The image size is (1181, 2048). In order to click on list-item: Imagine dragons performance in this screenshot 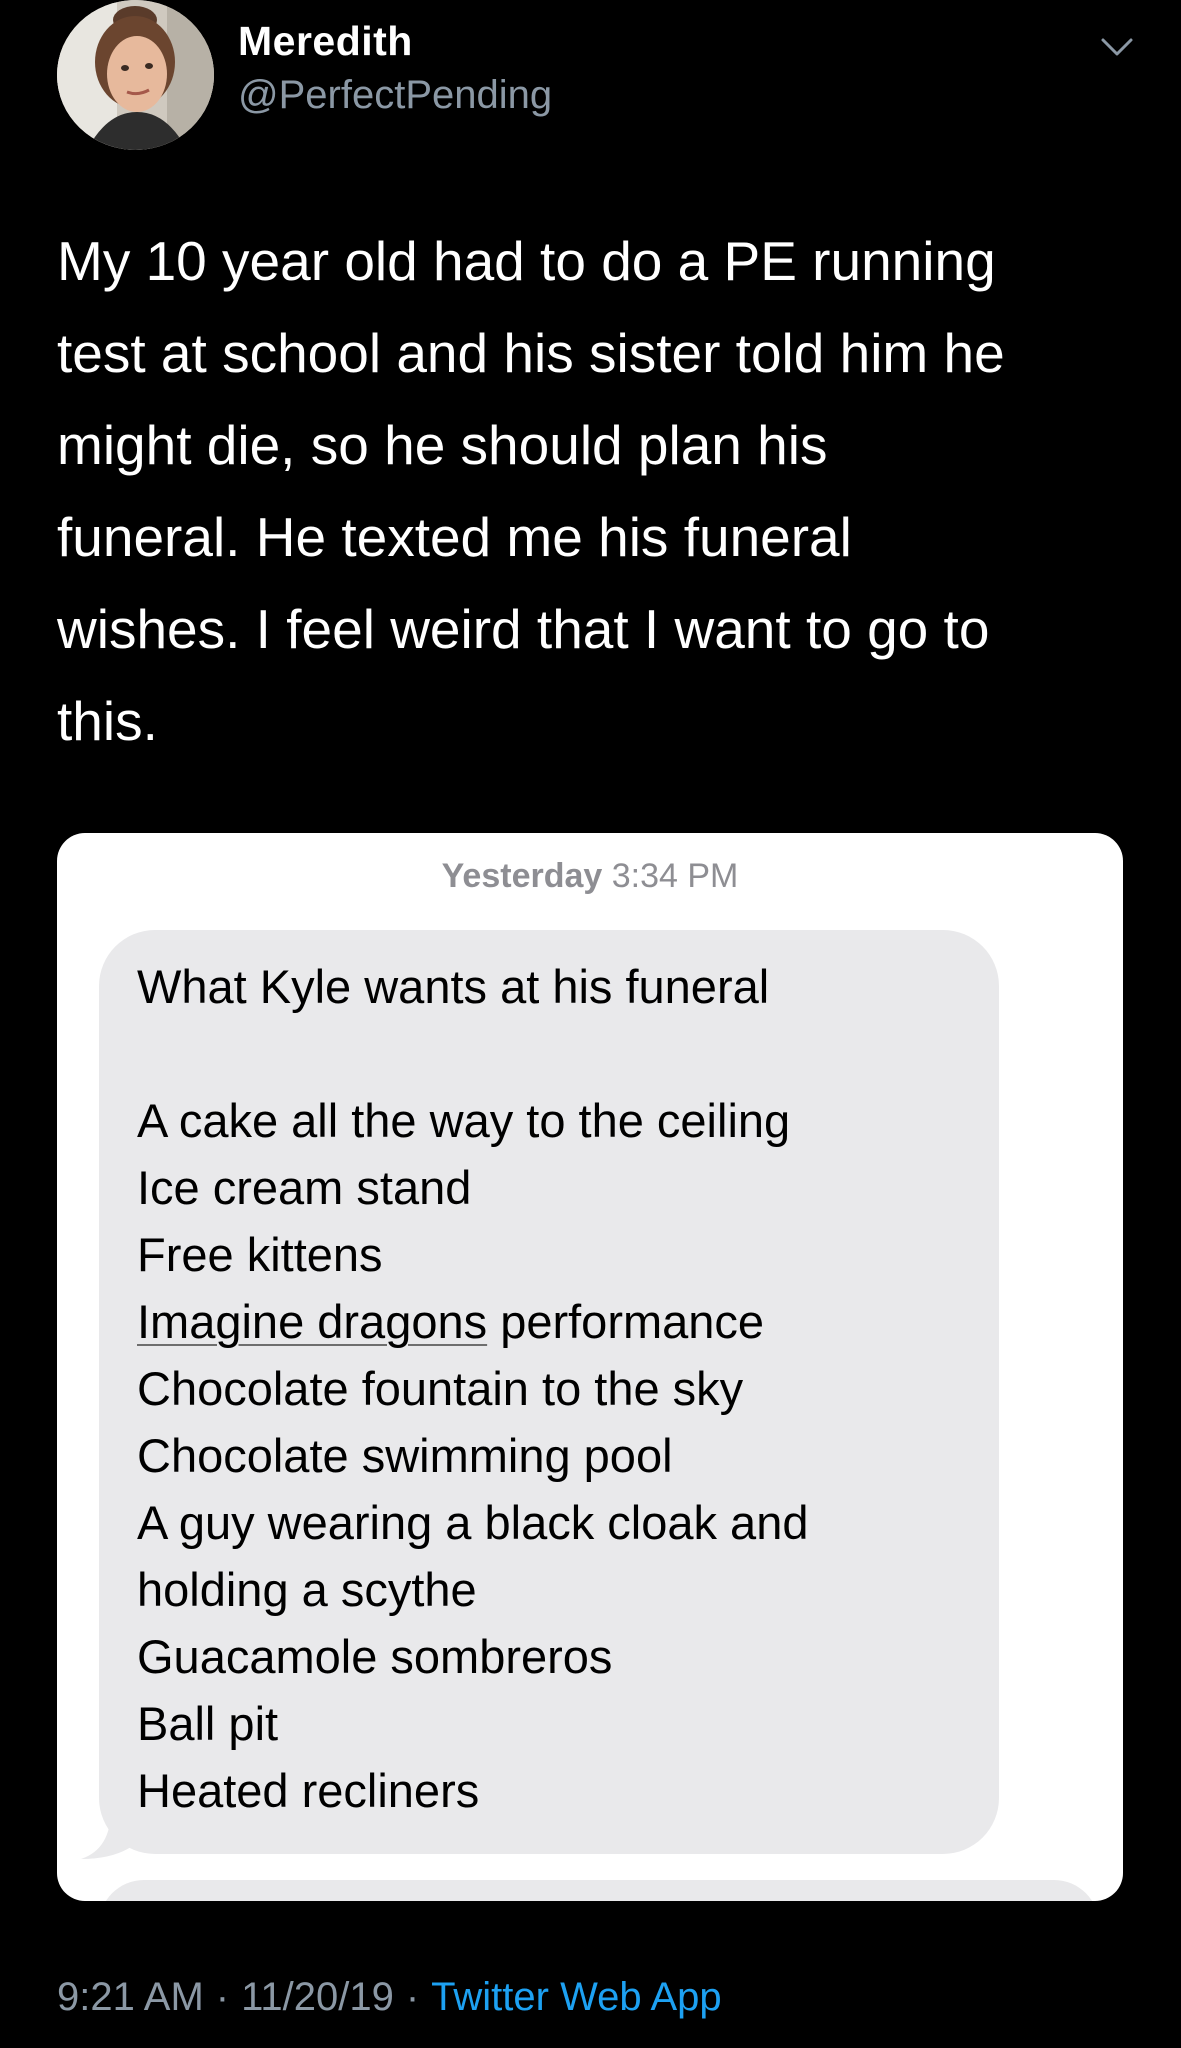, I will do `click(557, 1321)`.